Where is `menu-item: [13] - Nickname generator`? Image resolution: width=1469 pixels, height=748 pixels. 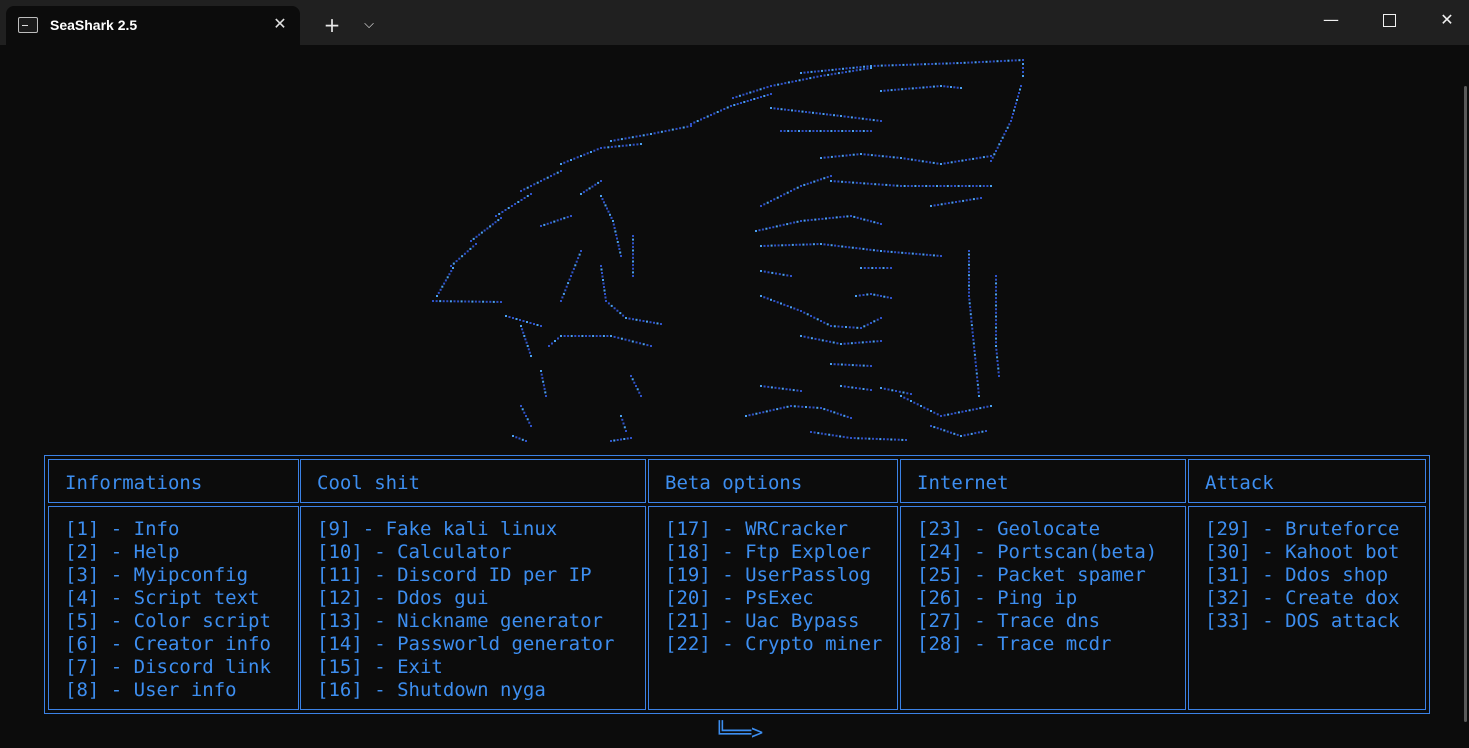
menu-item: [13] - Nickname generator is located at coordinates (460, 621).